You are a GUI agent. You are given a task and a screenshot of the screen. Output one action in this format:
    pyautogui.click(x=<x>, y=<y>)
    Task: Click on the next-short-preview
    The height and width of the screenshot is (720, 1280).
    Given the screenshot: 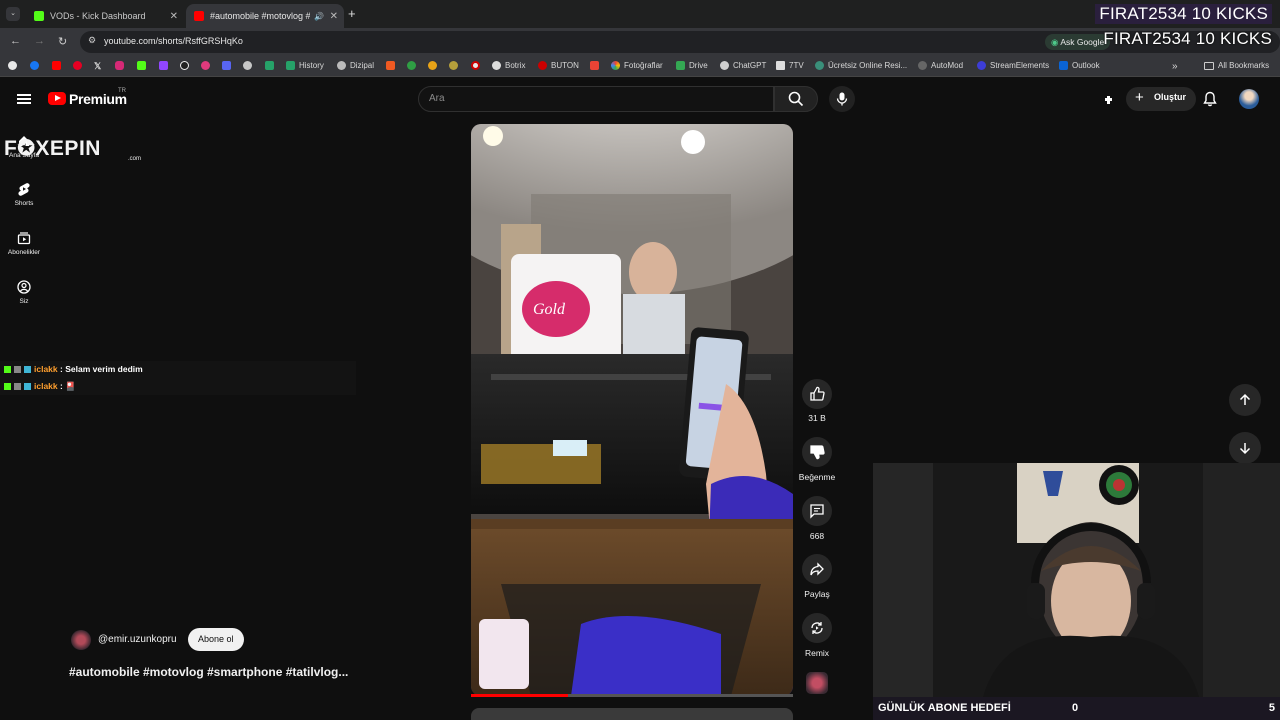 What is the action you would take?
    pyautogui.click(x=632, y=714)
    